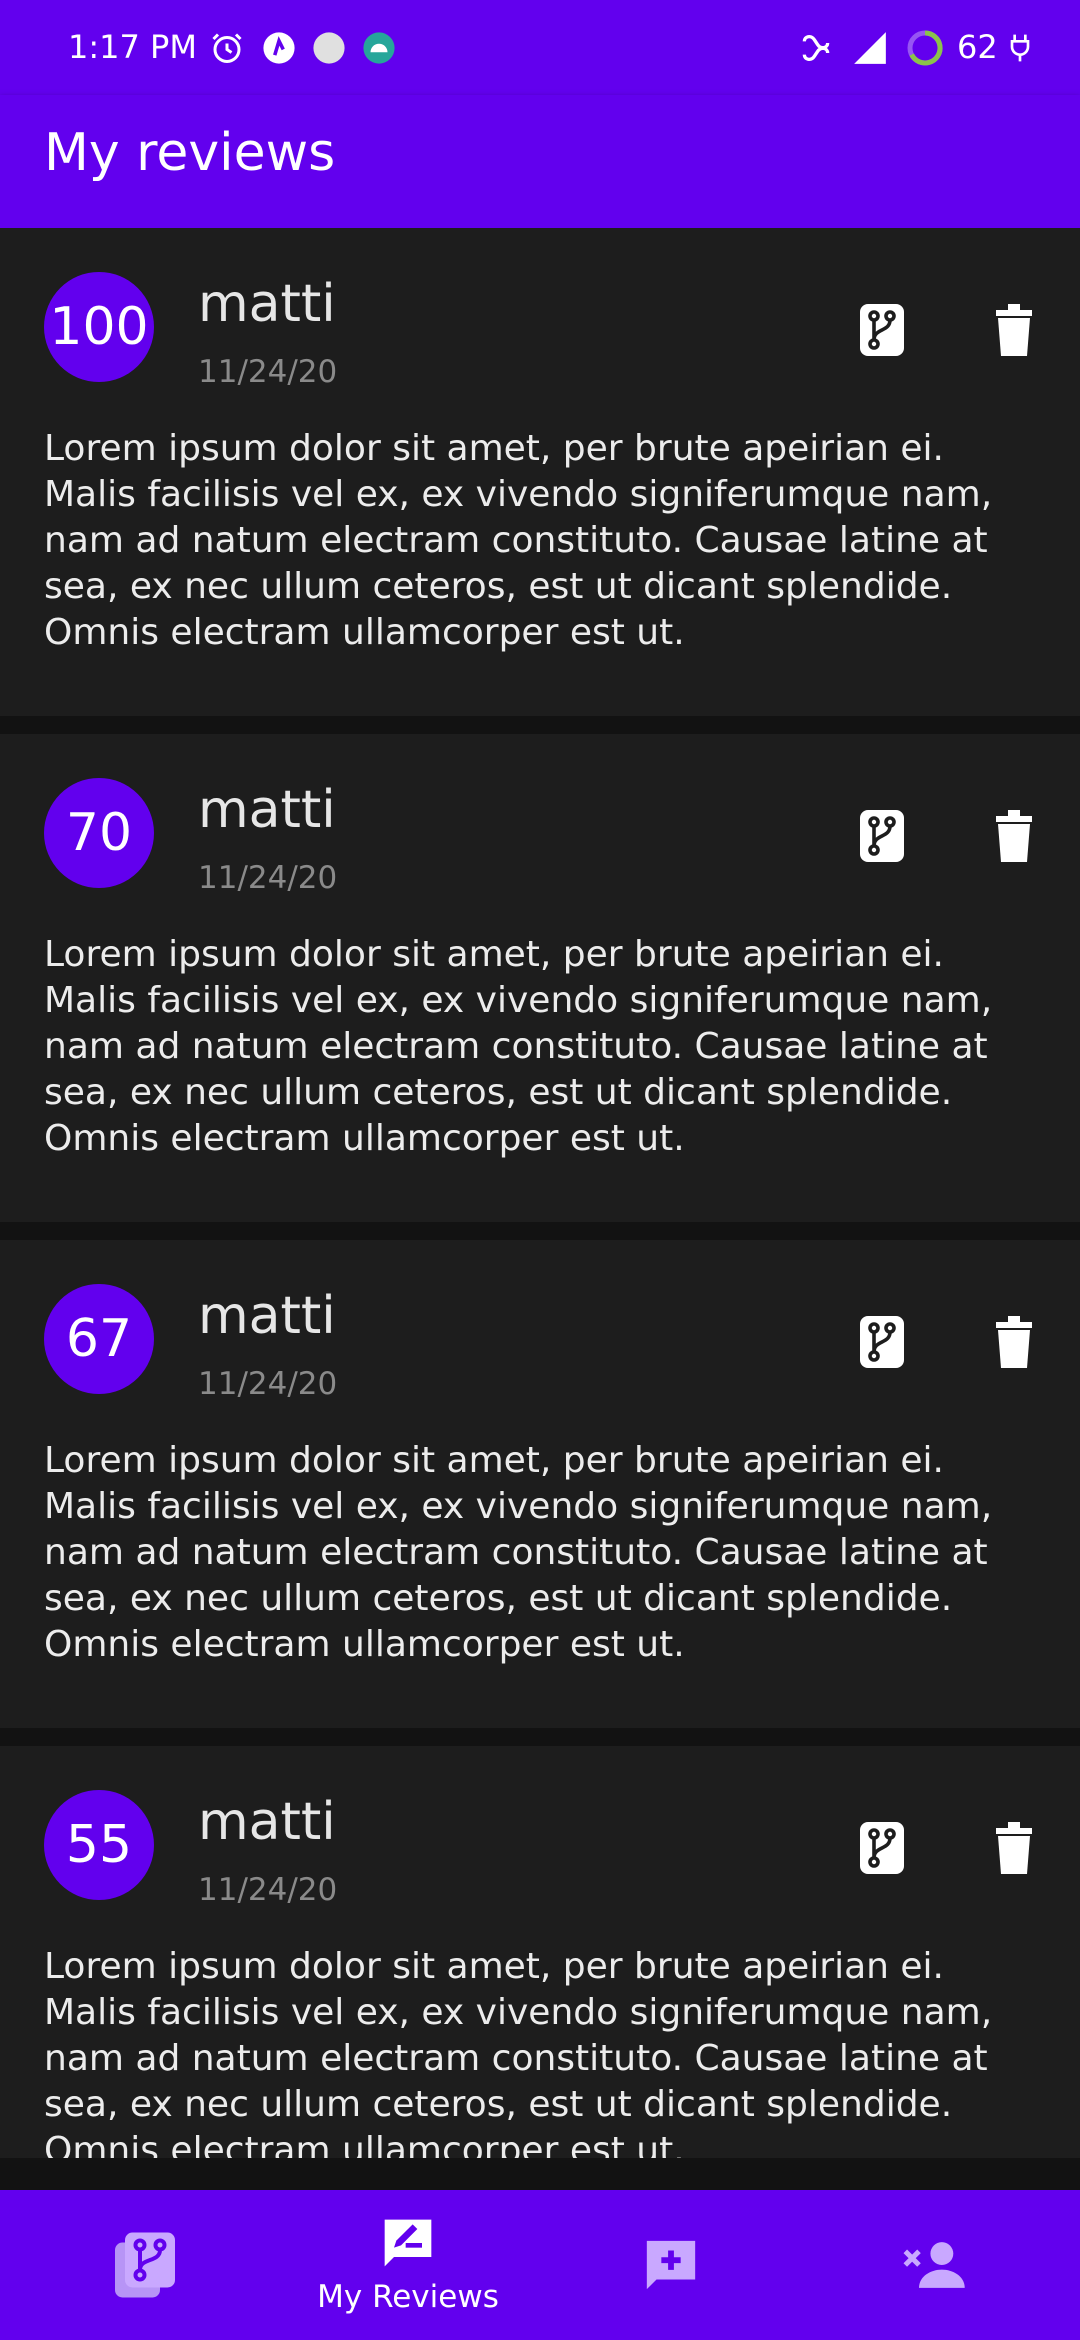 The image size is (1080, 2340). I want to click on charging-plug-icon, so click(1020, 48).